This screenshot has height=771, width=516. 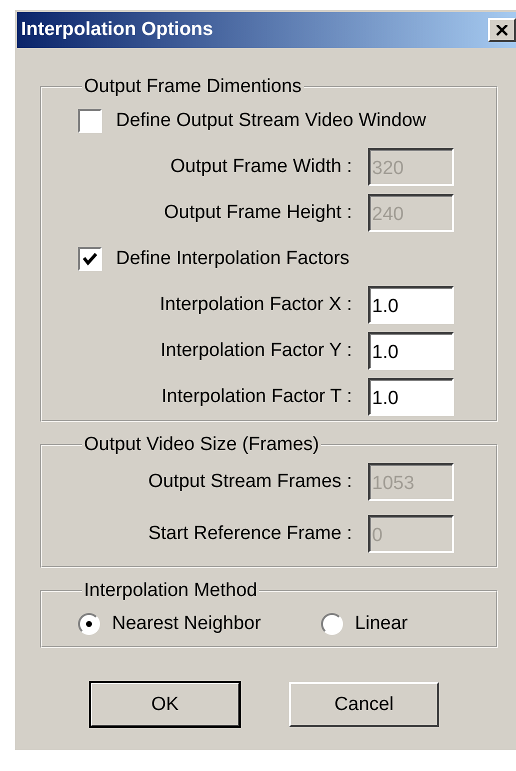 I want to click on close-button, so click(x=502, y=30).